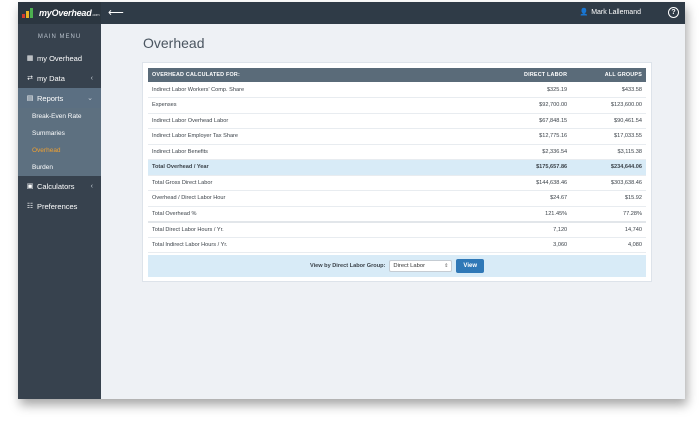 Image resolution: width=700 pixels, height=425 pixels. What do you see at coordinates (174, 43) in the screenshot?
I see `page-title: Overhead` at bounding box center [174, 43].